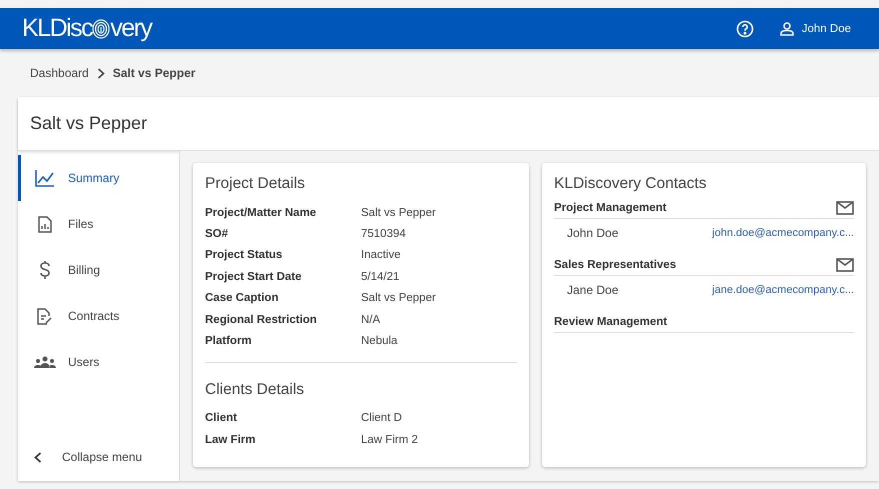 The height and width of the screenshot is (489, 879). What do you see at coordinates (98, 316) in the screenshot?
I see `sidebar-item: Contracts` at bounding box center [98, 316].